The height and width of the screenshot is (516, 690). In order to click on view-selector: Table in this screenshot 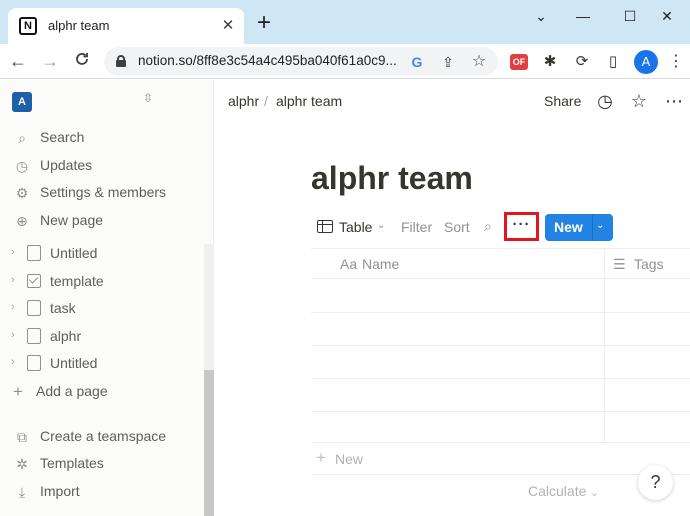, I will do `click(355, 227)`.